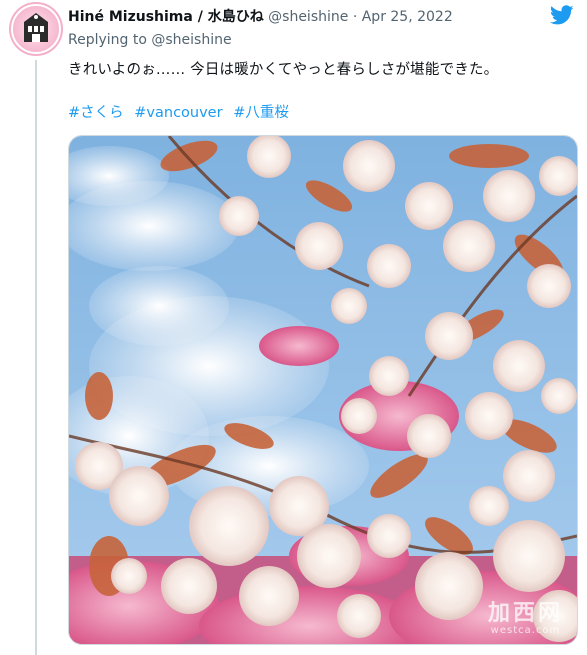 The image size is (587, 655). What do you see at coordinates (36, 357) in the screenshot?
I see `thread-line` at bounding box center [36, 357].